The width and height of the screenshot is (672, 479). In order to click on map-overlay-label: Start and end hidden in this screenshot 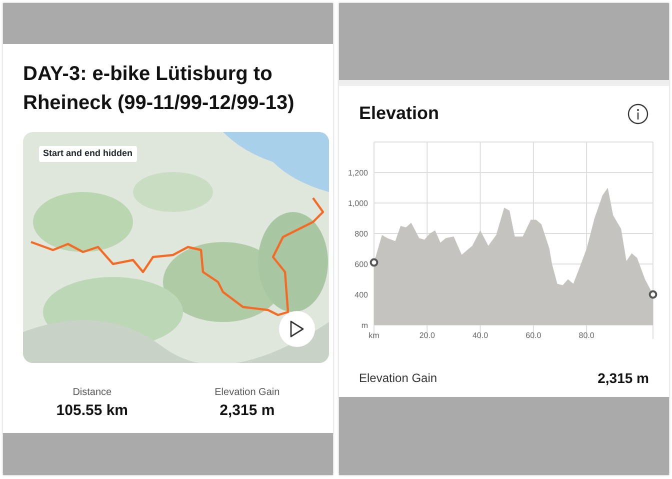, I will do `click(88, 154)`.